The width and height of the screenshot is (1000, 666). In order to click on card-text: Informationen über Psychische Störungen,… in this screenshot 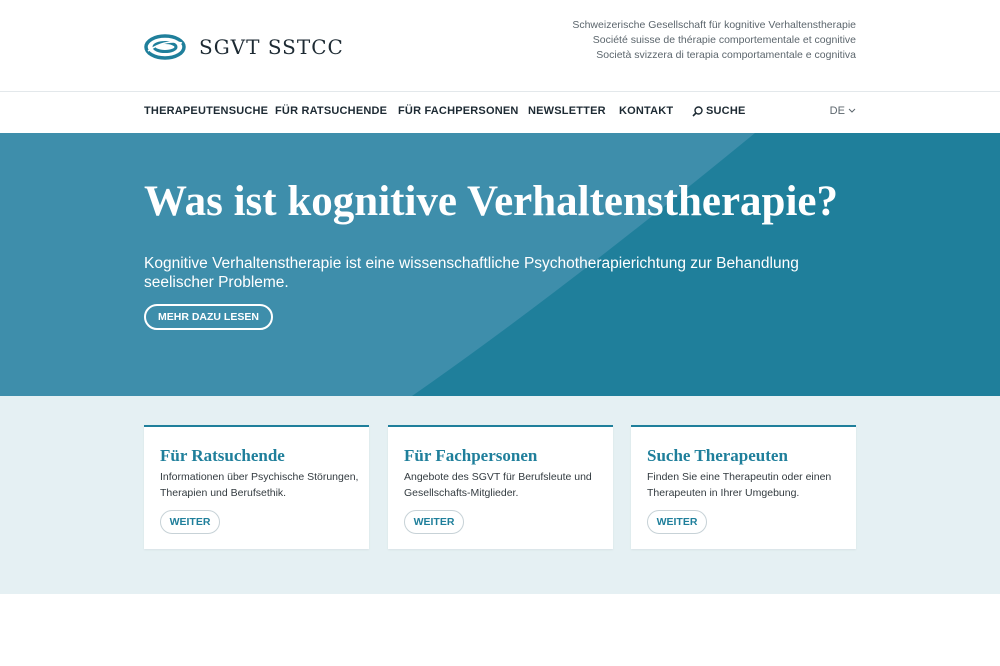, I will do `click(259, 485)`.